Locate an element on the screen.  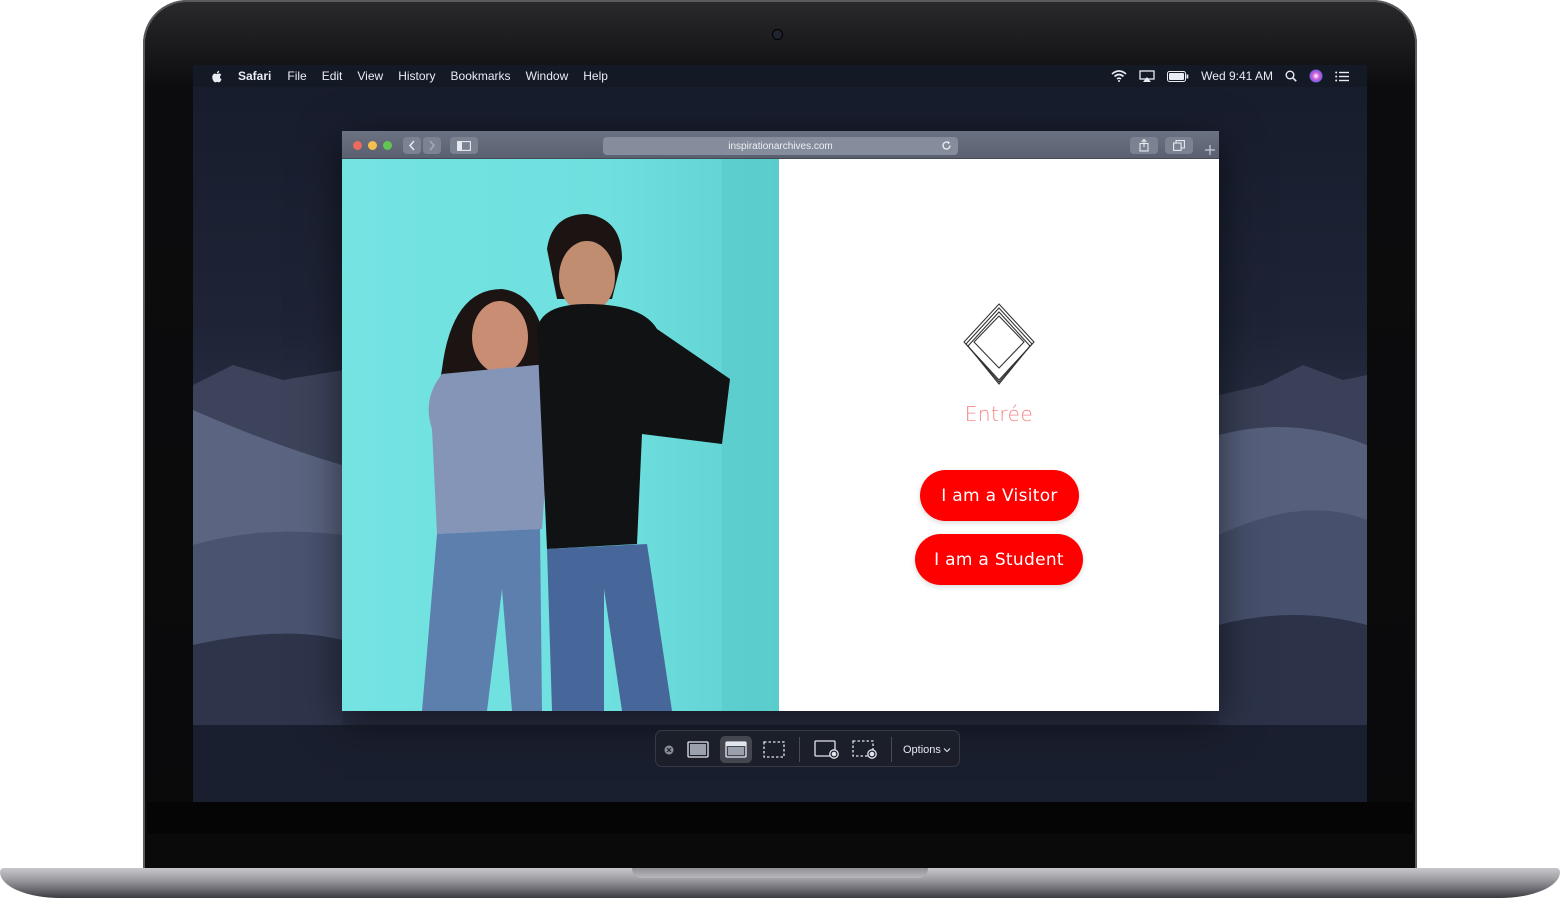
sidebar-icon is located at coordinates (464, 145).